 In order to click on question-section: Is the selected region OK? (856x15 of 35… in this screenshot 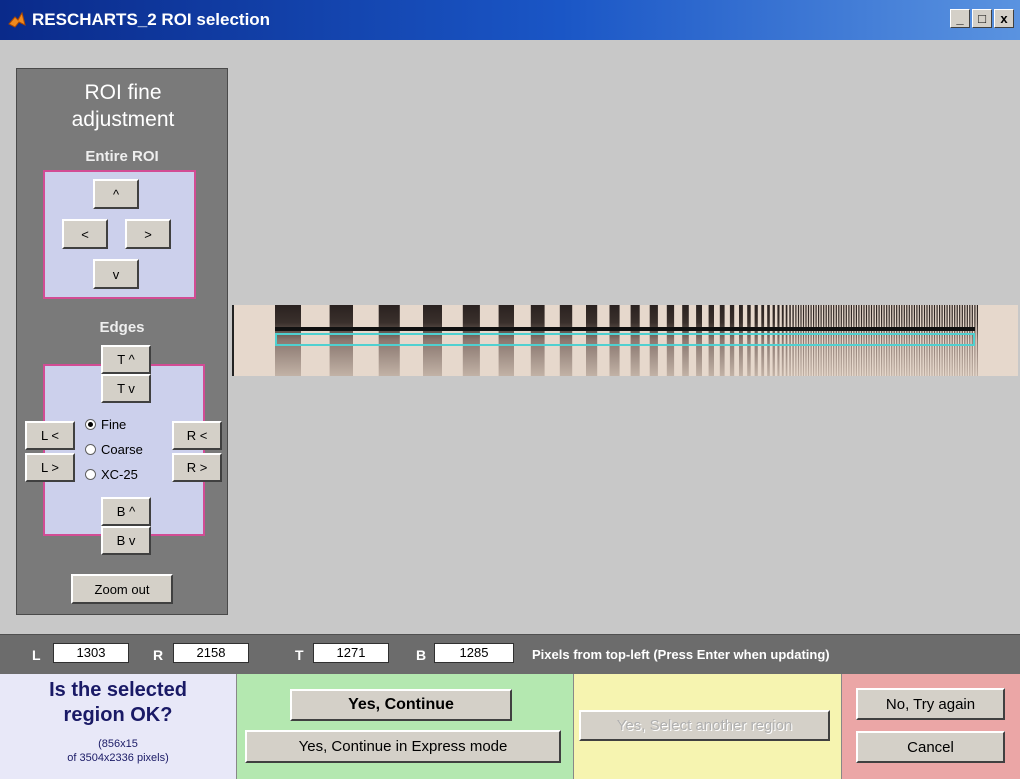, I will do `click(118, 726)`.